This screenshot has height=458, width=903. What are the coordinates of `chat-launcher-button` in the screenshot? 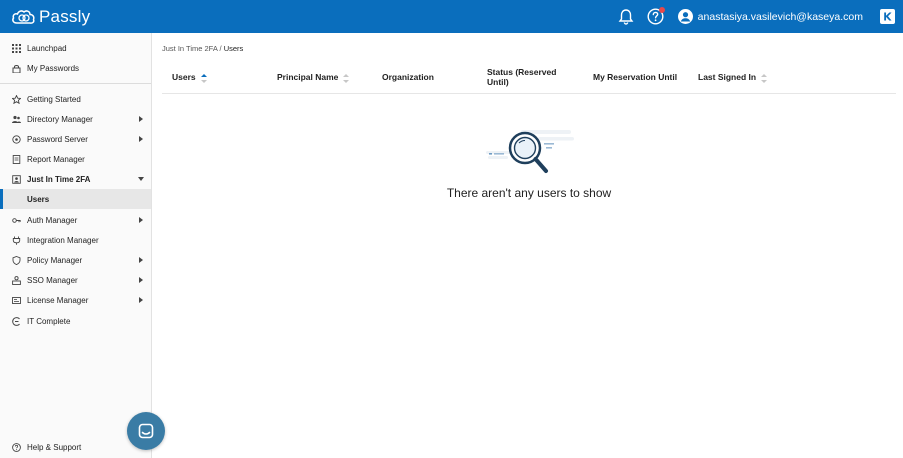 It's located at (146, 431).